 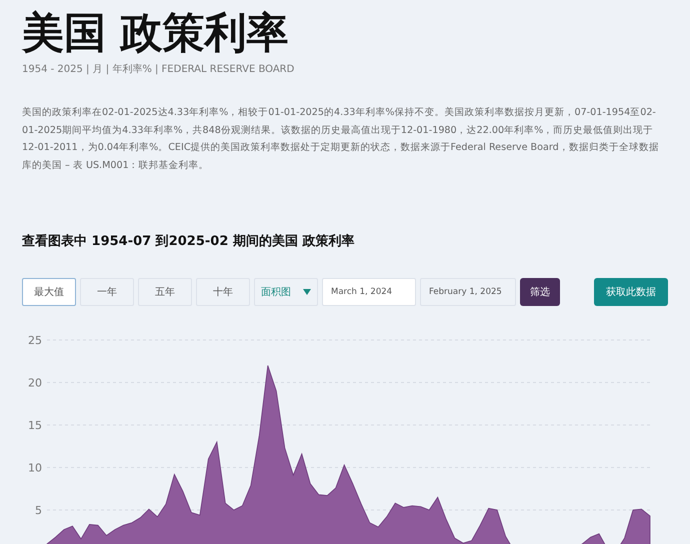 I want to click on end-date-field: February 1, 2025, so click(x=468, y=292).